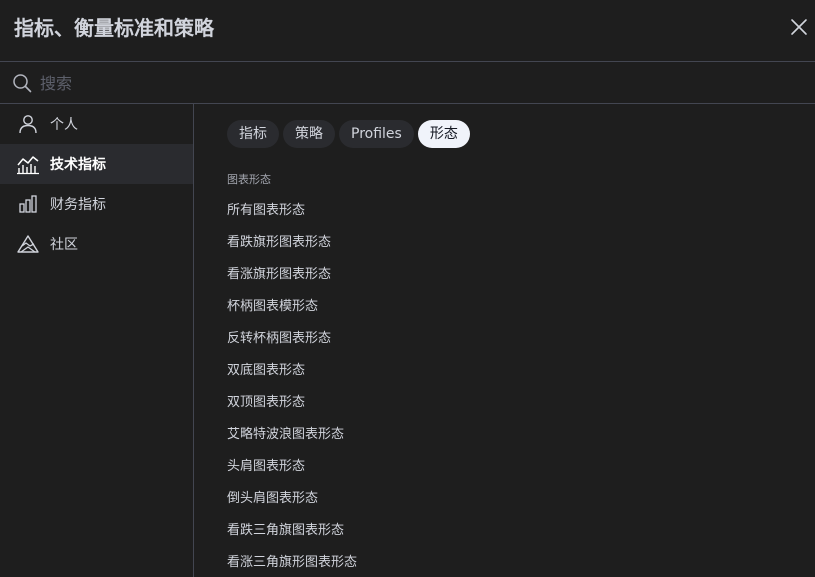 The image size is (815, 577). I want to click on dialog-title: 指标、衡量标准和策略, so click(114, 28).